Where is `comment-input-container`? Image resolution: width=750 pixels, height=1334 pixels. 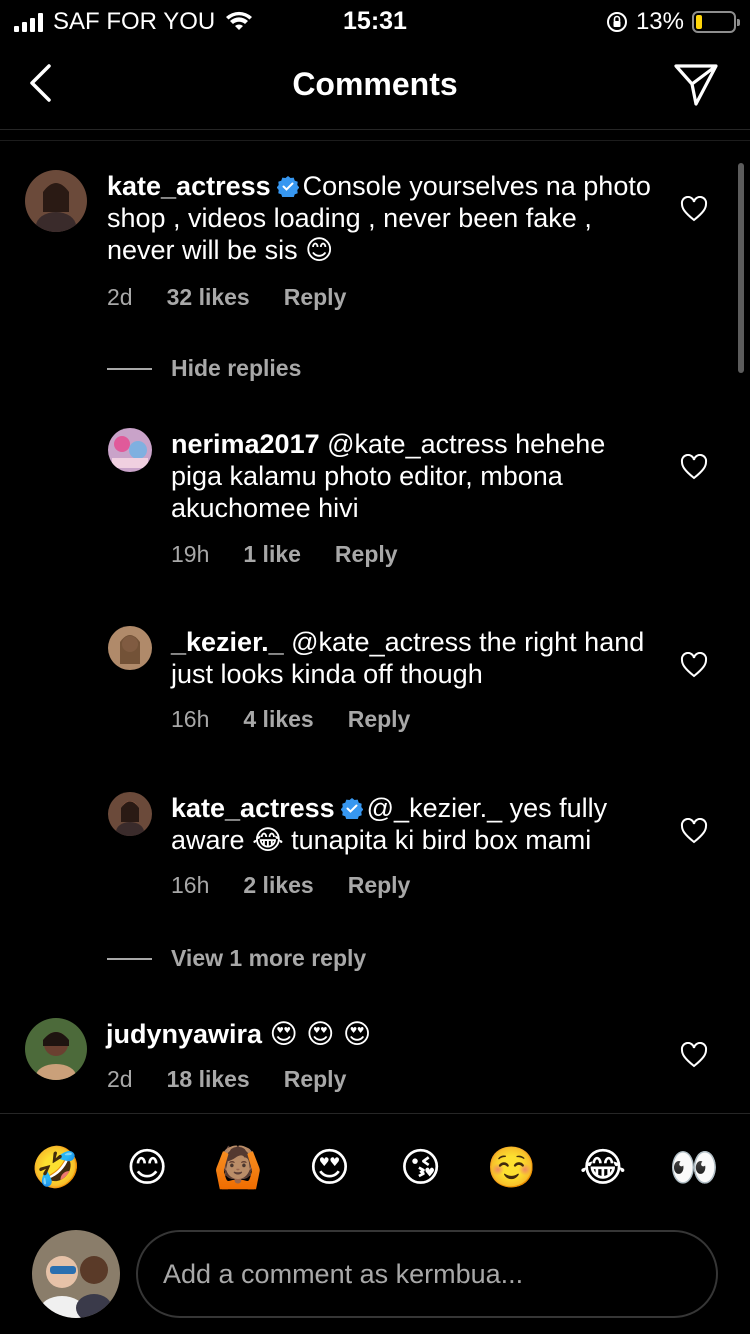
comment-input-container is located at coordinates (427, 1274).